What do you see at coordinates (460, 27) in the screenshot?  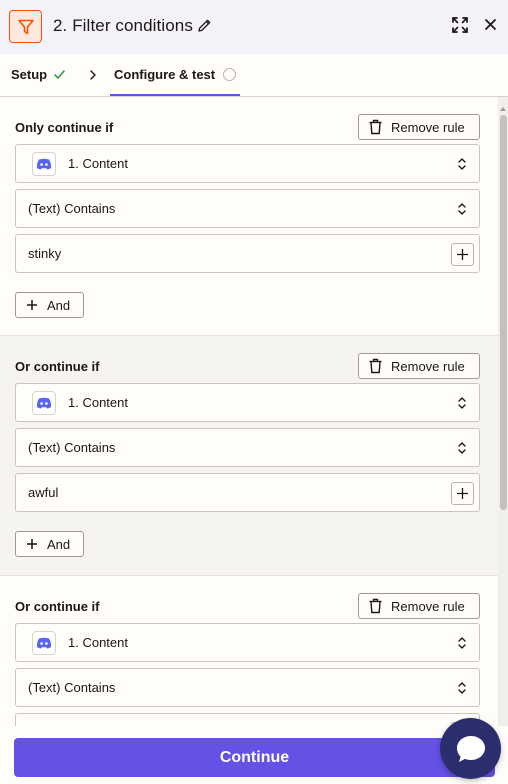 I see `expand-icon` at bounding box center [460, 27].